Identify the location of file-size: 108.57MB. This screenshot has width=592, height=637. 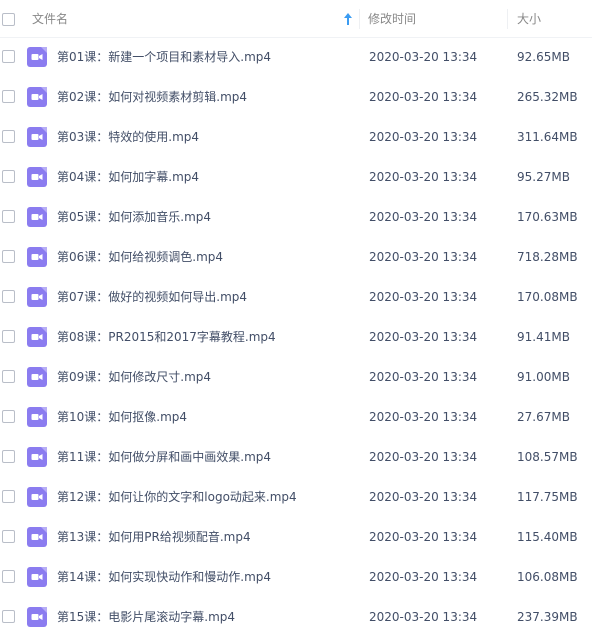
(547, 457).